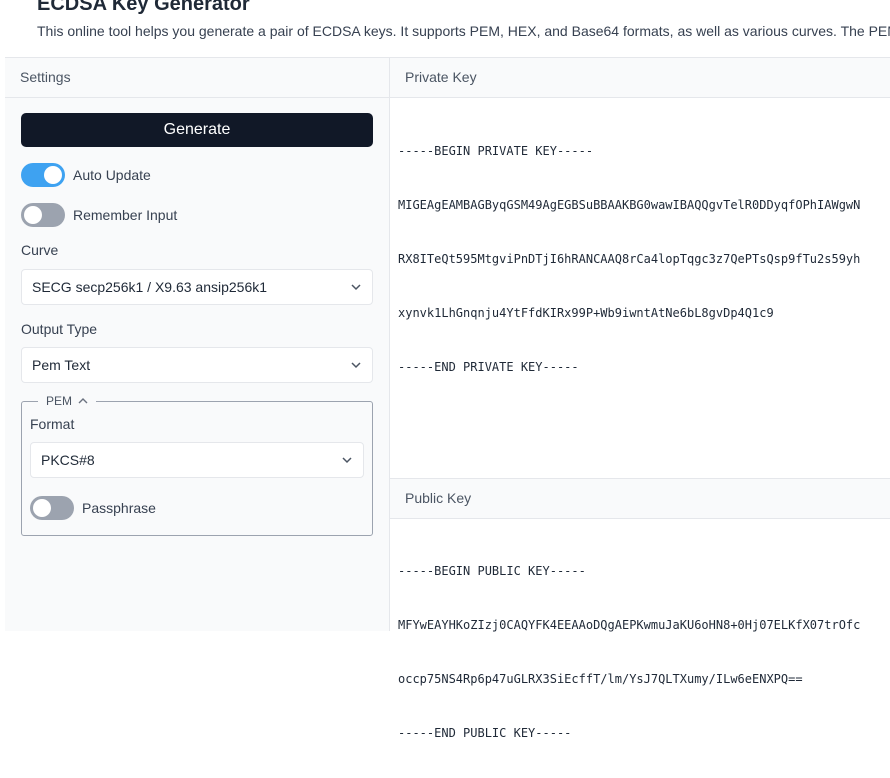  What do you see at coordinates (640, 498) in the screenshot?
I see `public-key-header: Public Key` at bounding box center [640, 498].